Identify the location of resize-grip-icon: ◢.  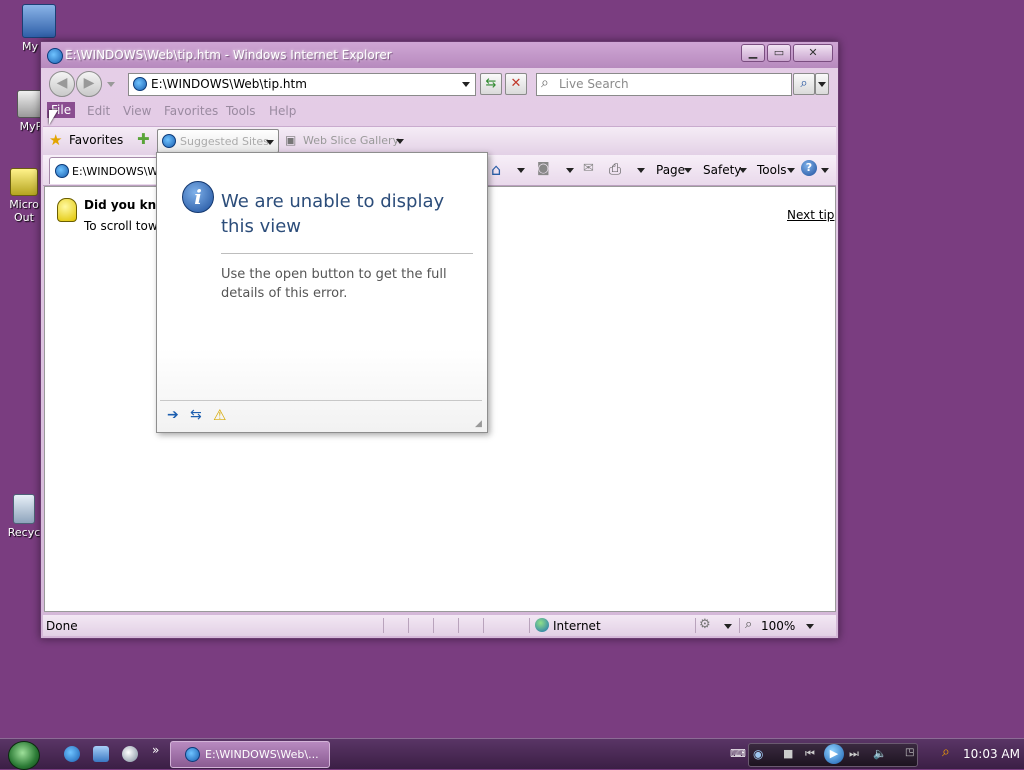
(478, 424).